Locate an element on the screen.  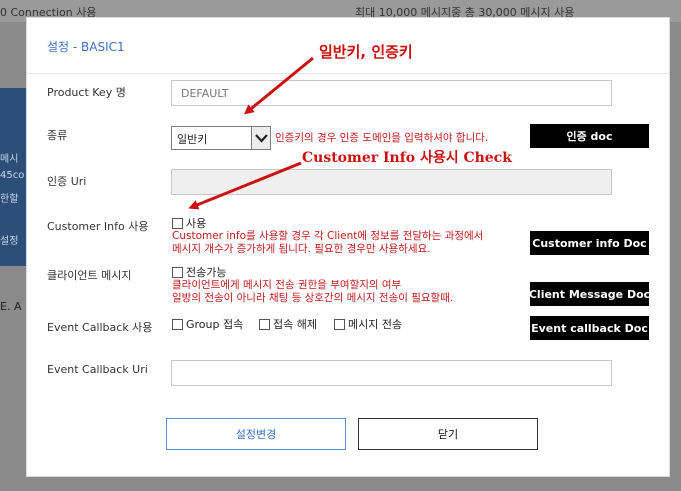
annotation-key-types: 일반키, 인증키 is located at coordinates (366, 52).